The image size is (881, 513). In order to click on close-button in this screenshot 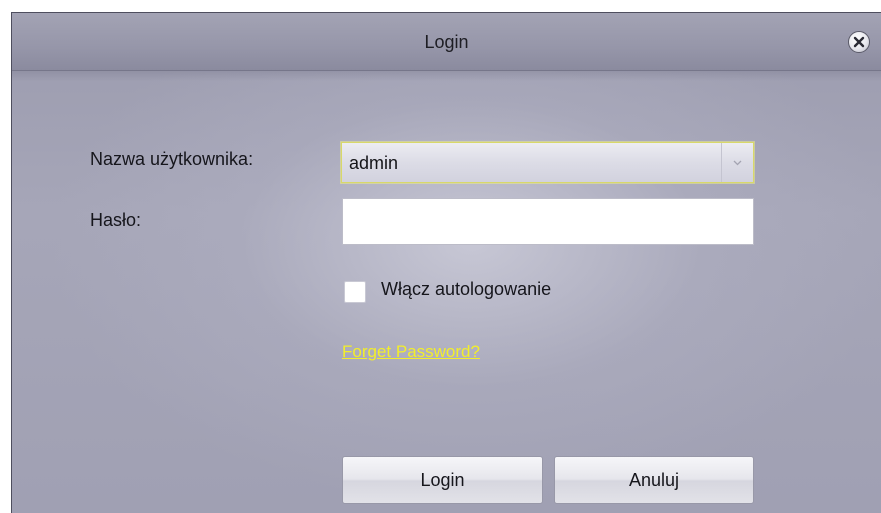, I will do `click(859, 42)`.